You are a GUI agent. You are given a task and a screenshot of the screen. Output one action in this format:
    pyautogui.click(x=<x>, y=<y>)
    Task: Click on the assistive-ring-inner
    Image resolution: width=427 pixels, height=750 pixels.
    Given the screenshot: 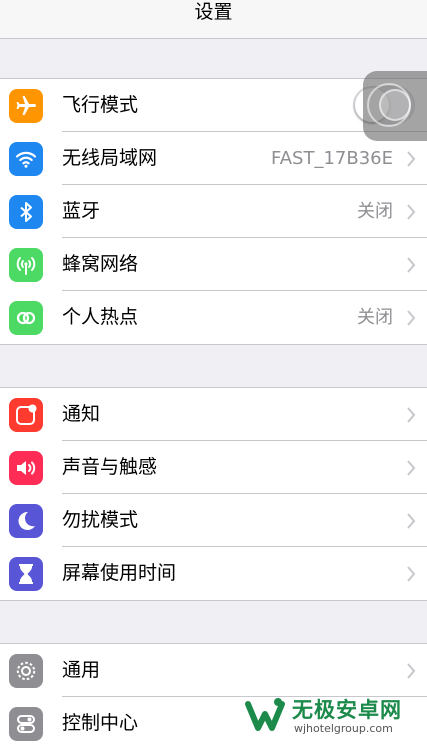 What is the action you would take?
    pyautogui.click(x=395, y=105)
    